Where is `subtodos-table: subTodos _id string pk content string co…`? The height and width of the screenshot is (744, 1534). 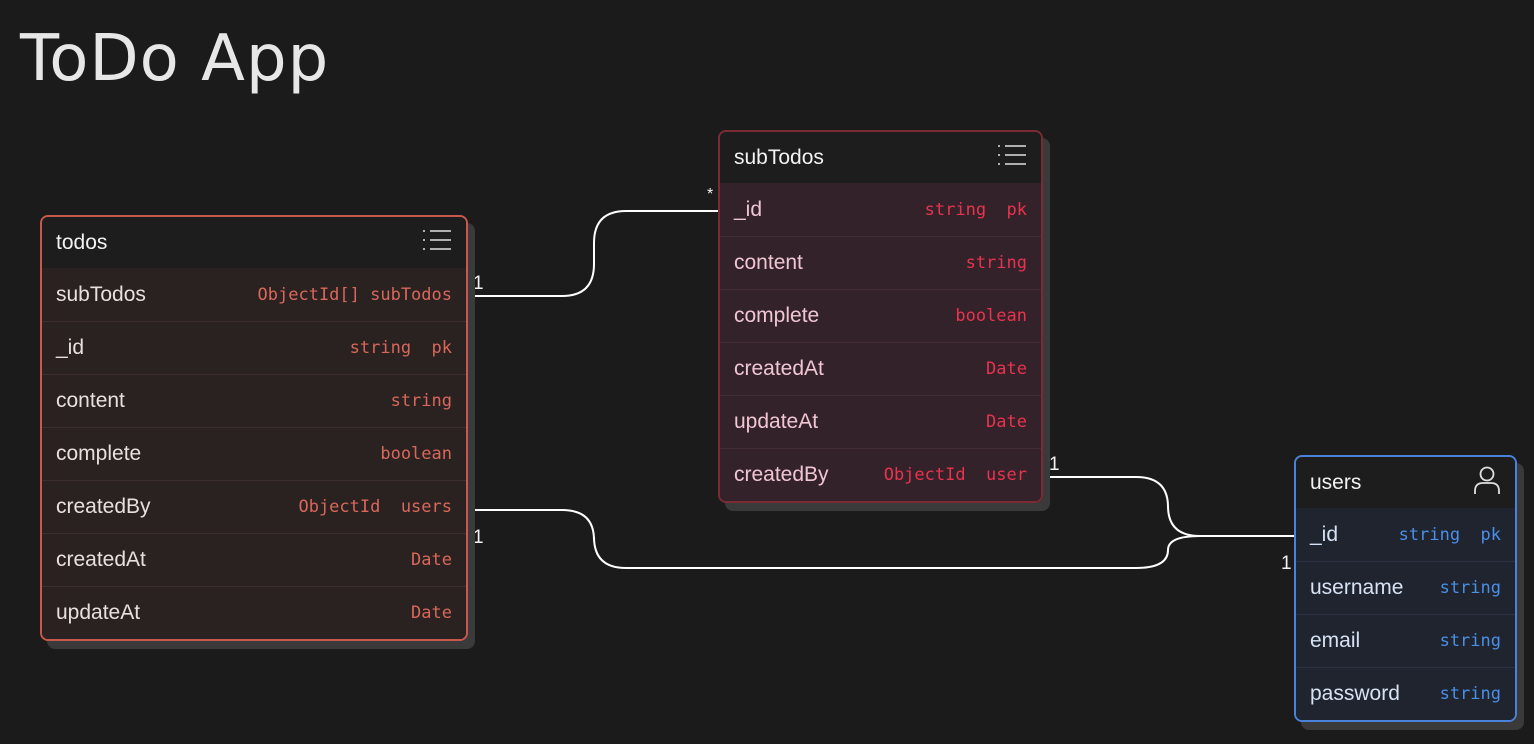
subtodos-table: subTodos _id string pk content string co… is located at coordinates (880, 316).